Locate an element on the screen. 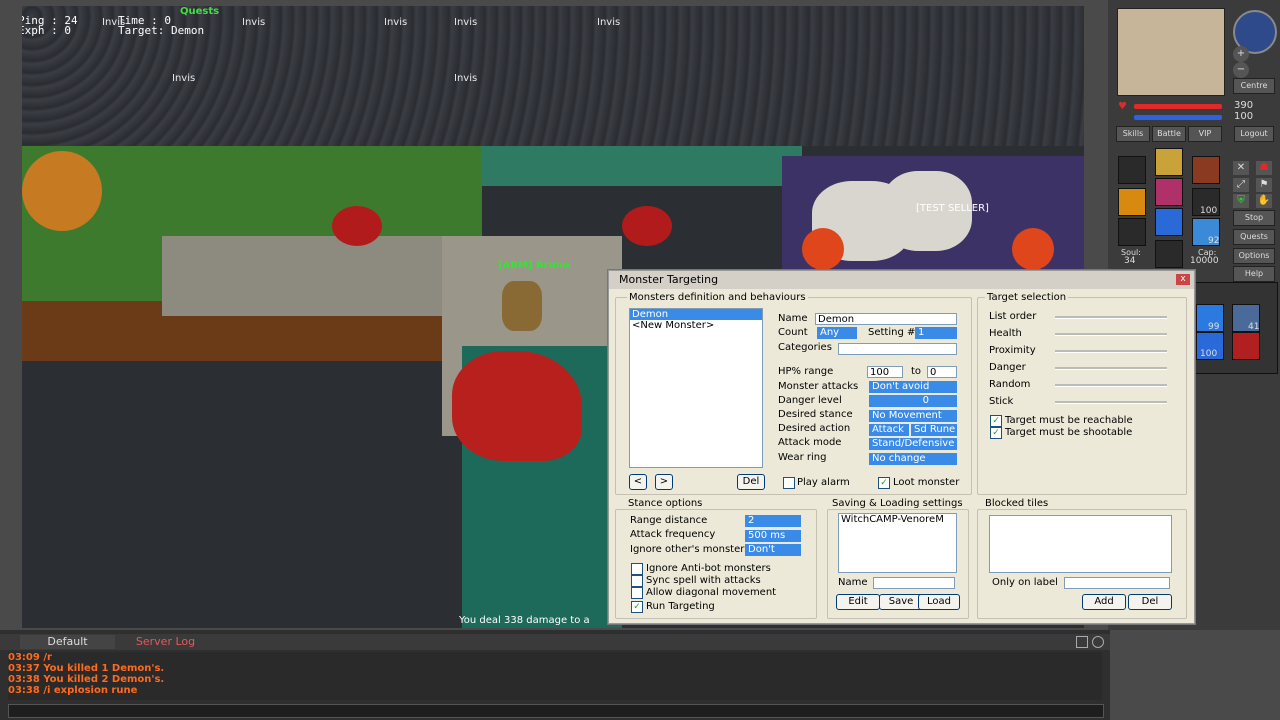  run-targeting-checkbox: ✓ is located at coordinates (637, 607).